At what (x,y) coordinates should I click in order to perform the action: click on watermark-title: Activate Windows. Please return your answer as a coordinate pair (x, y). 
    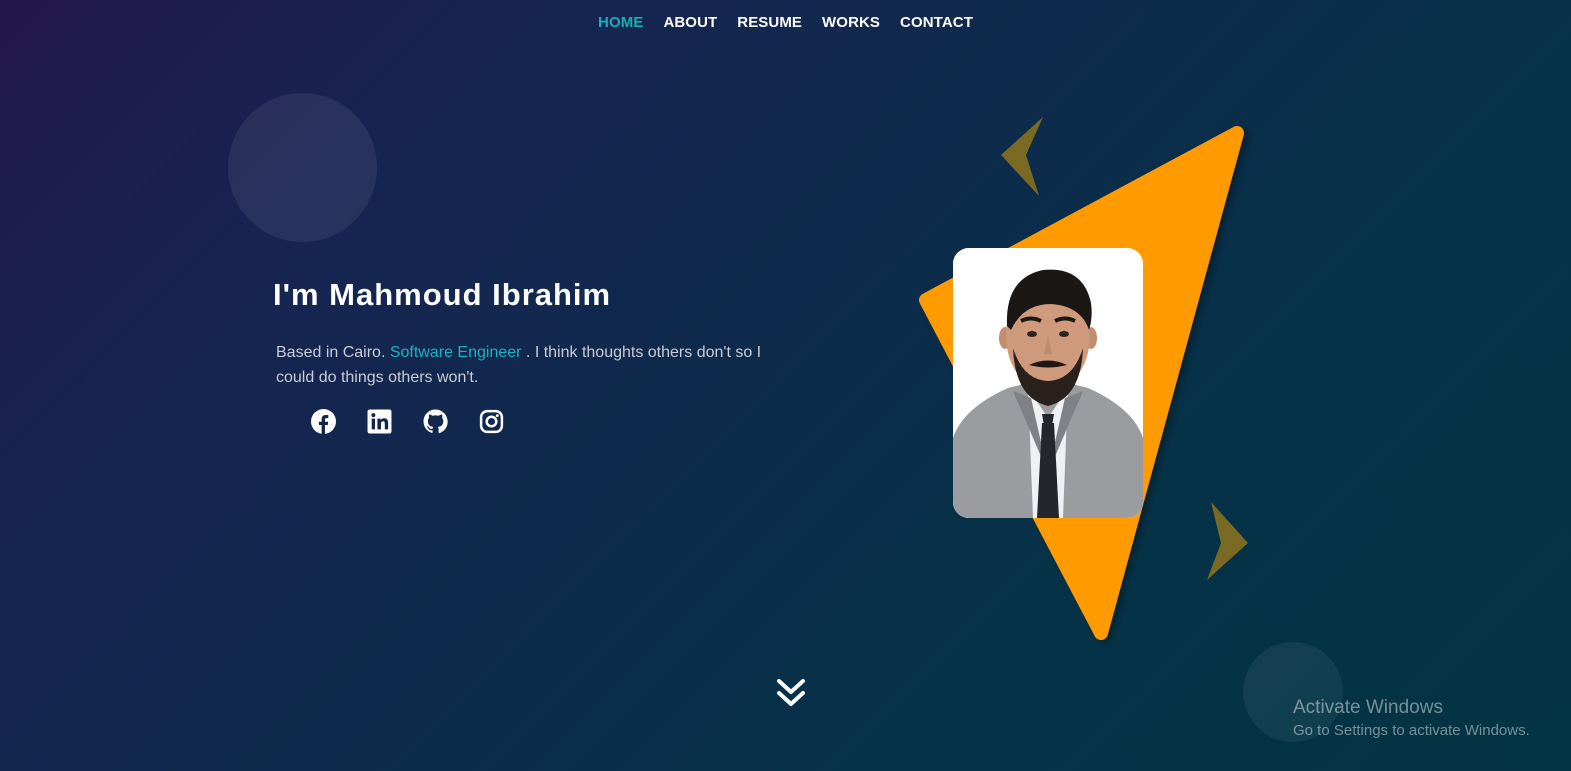
    Looking at the image, I should click on (1368, 707).